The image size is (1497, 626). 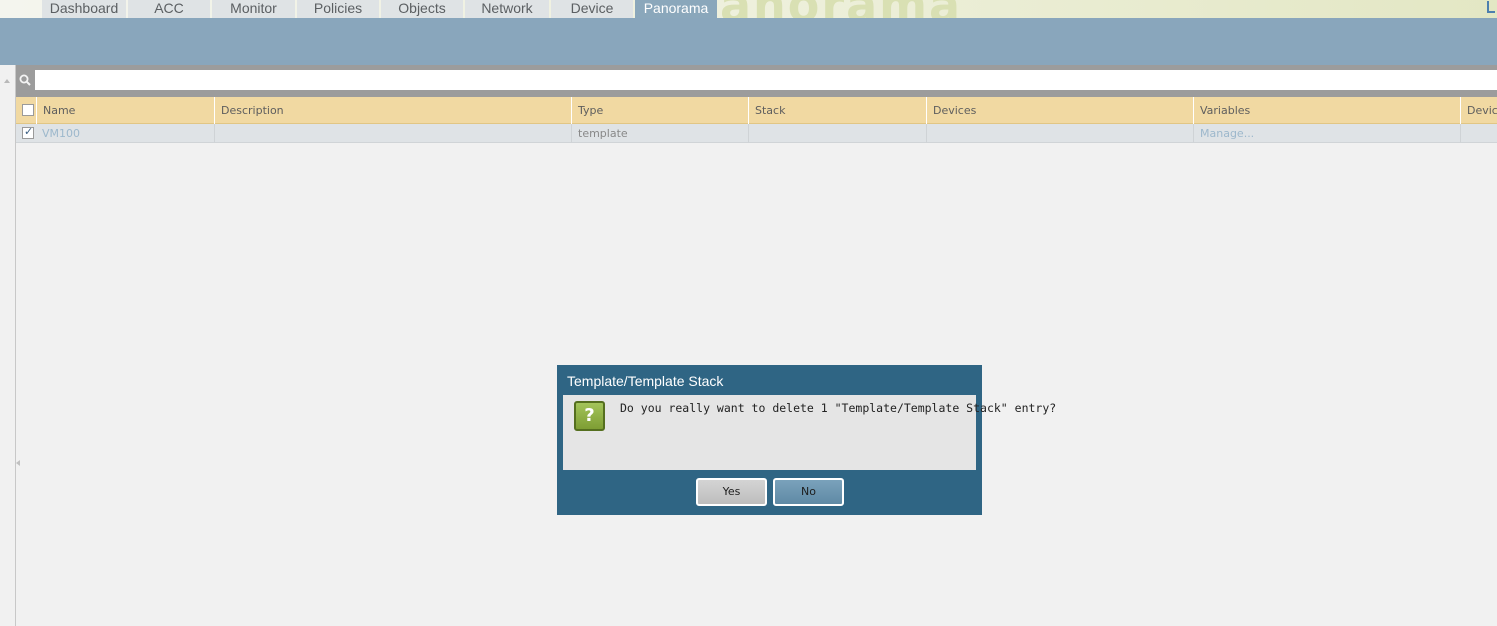 I want to click on left-collapse-gutter, so click(x=8, y=345).